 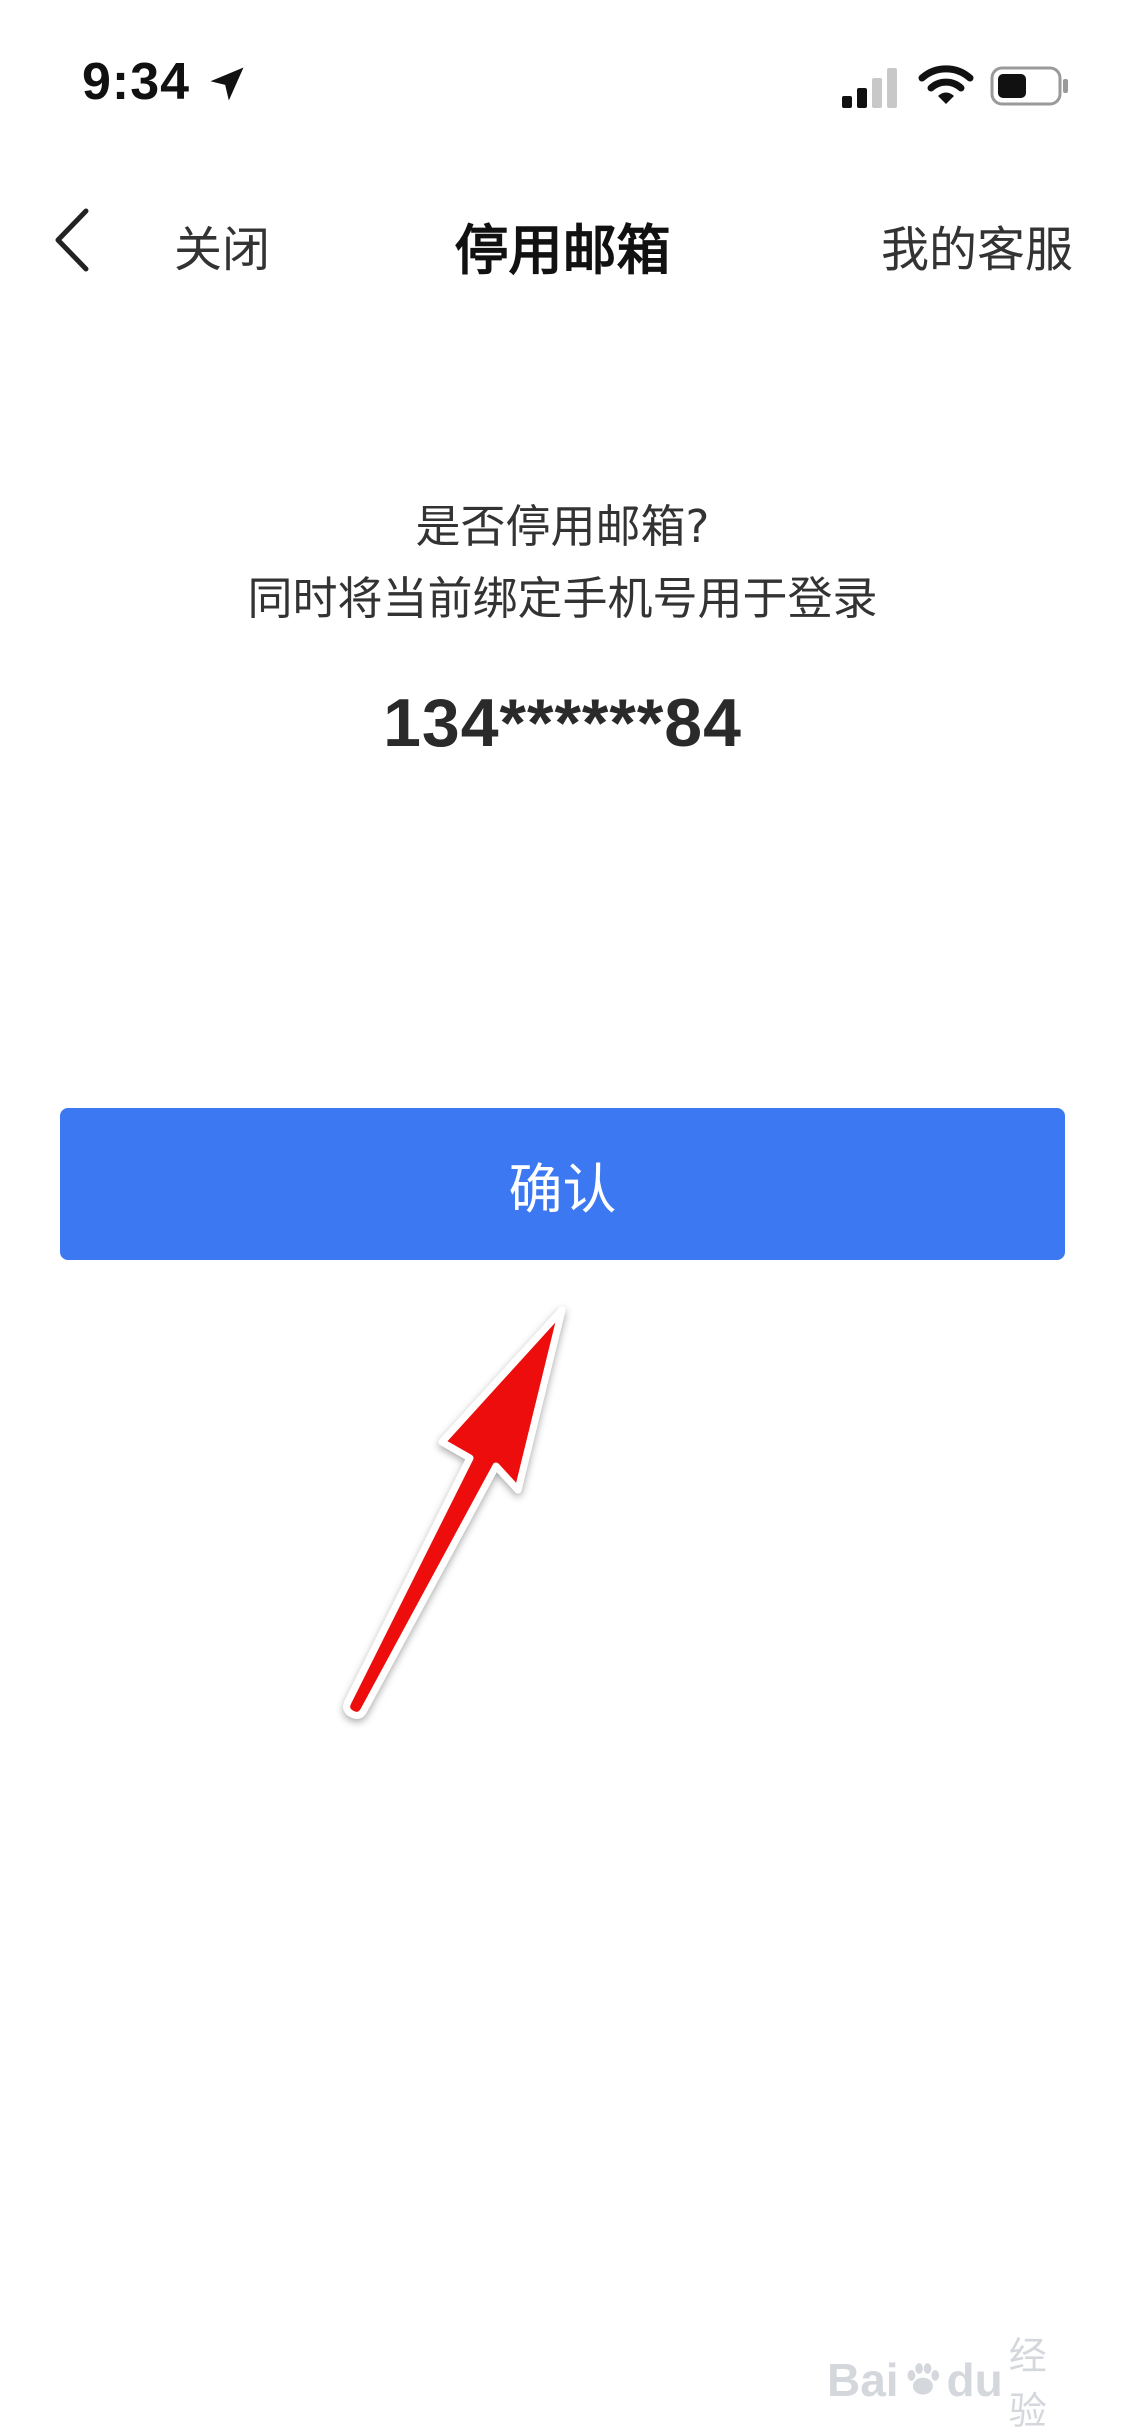 I want to click on paw-icon, so click(x=923, y=2379).